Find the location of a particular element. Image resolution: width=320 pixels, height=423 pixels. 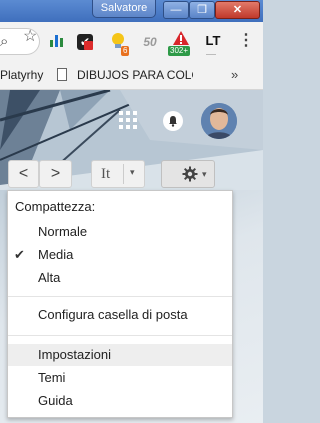

density-option-media: ✔ Media is located at coordinates (120, 255).